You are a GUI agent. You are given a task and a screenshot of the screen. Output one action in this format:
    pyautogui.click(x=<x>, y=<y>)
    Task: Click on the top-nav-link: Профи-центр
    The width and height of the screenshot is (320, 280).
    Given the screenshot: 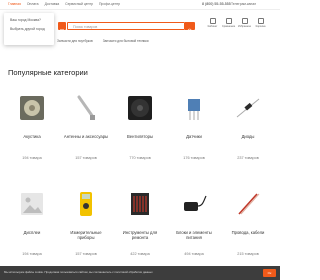 What is the action you would take?
    pyautogui.click(x=109, y=4)
    